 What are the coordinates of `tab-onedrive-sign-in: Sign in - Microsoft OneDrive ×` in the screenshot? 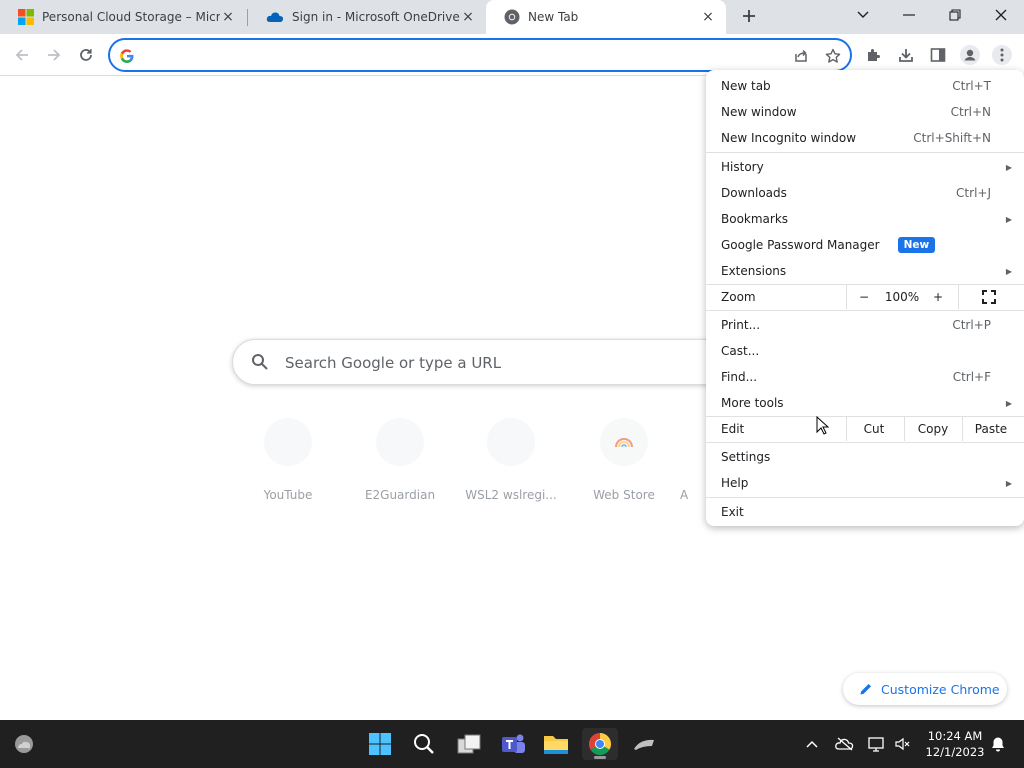 It's located at (367, 17).